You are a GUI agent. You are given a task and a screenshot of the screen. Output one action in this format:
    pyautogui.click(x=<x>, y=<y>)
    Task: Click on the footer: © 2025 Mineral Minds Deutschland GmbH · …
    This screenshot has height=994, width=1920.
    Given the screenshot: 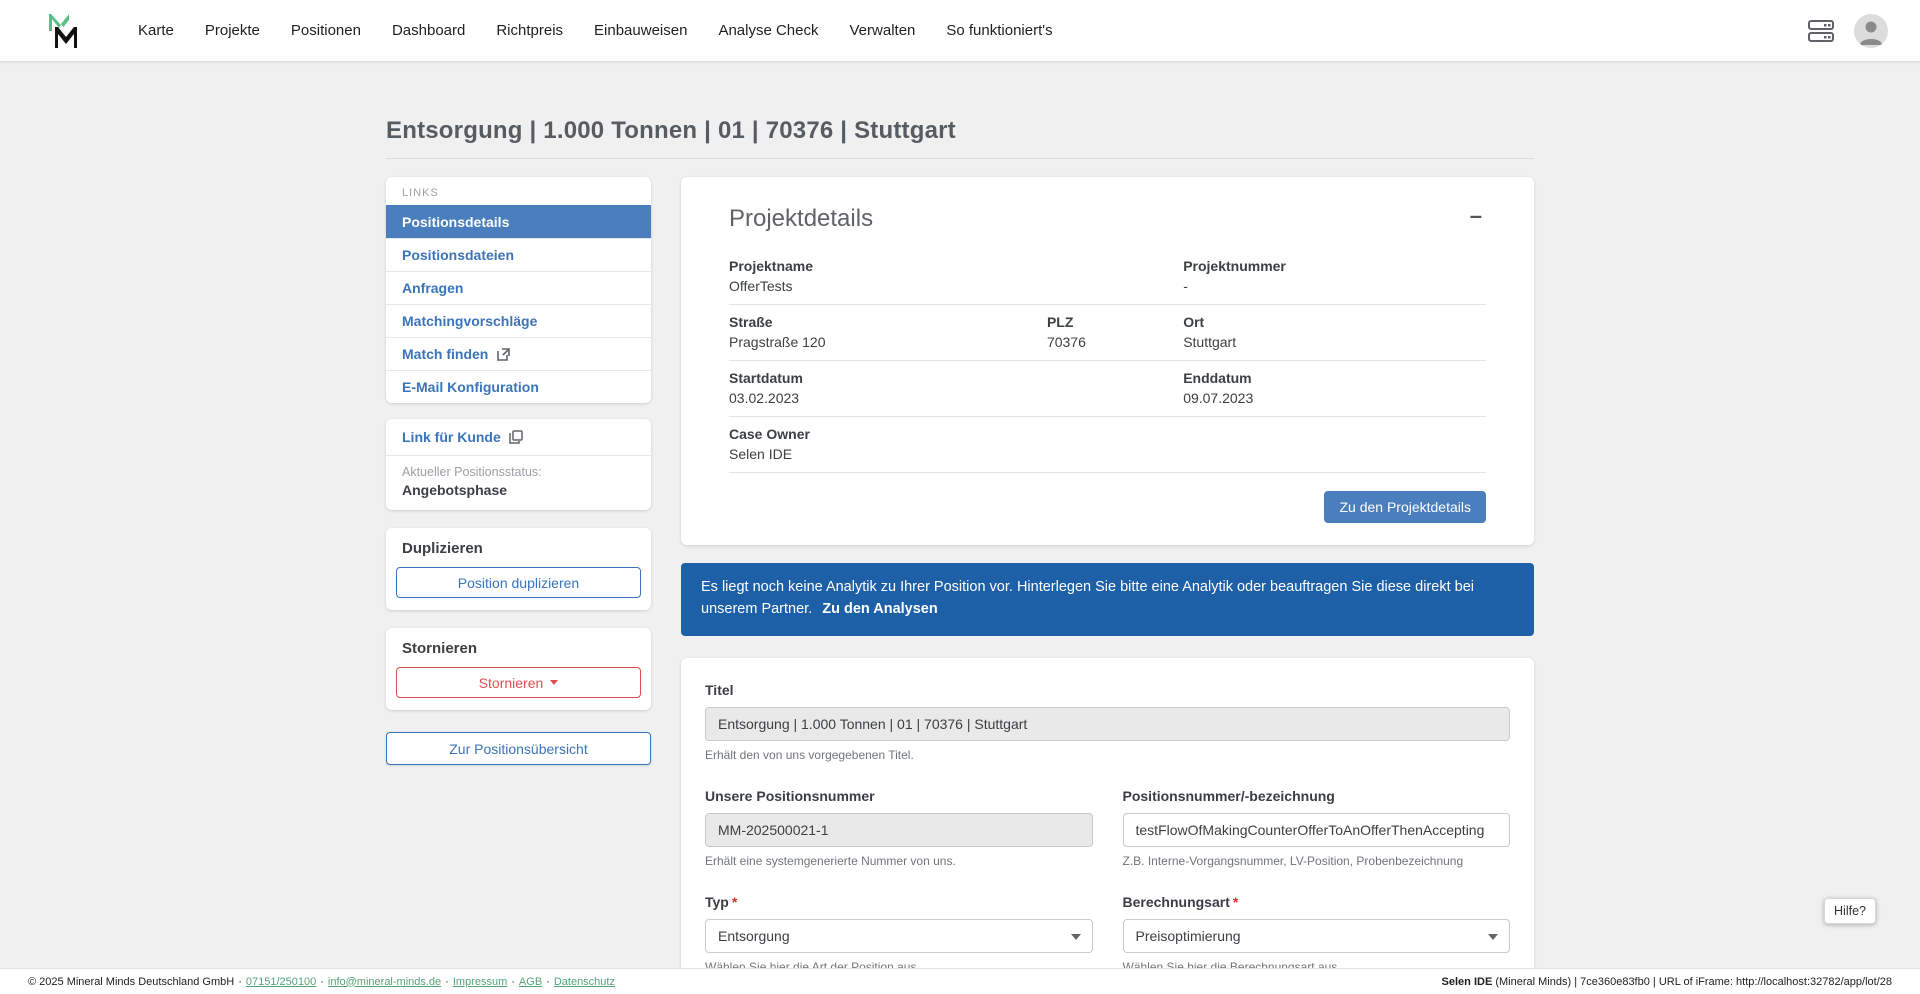 What is the action you would take?
    pyautogui.click(x=960, y=981)
    